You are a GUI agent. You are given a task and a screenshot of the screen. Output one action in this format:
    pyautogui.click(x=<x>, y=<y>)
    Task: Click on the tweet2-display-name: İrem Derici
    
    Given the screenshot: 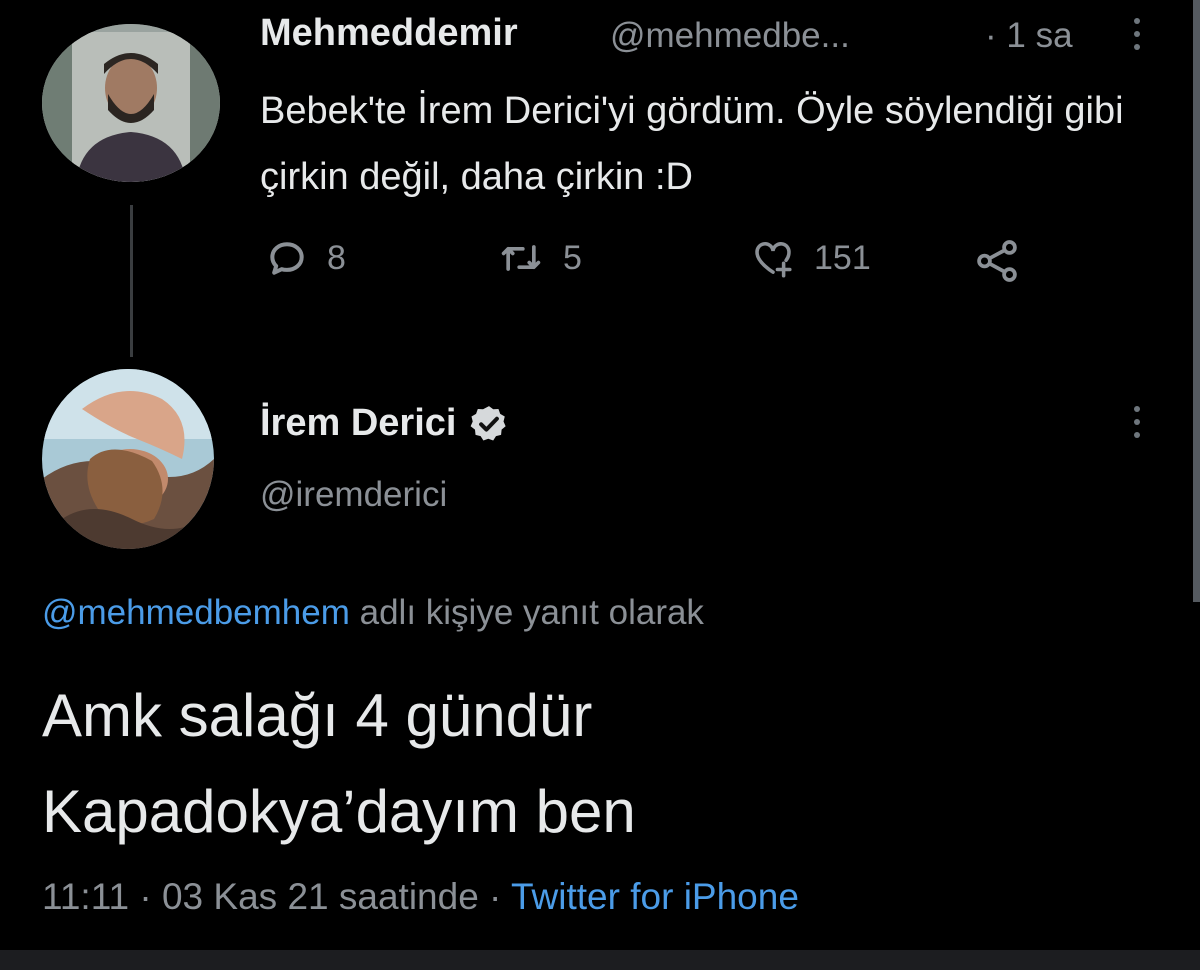 What is the action you would take?
    pyautogui.click(x=385, y=423)
    